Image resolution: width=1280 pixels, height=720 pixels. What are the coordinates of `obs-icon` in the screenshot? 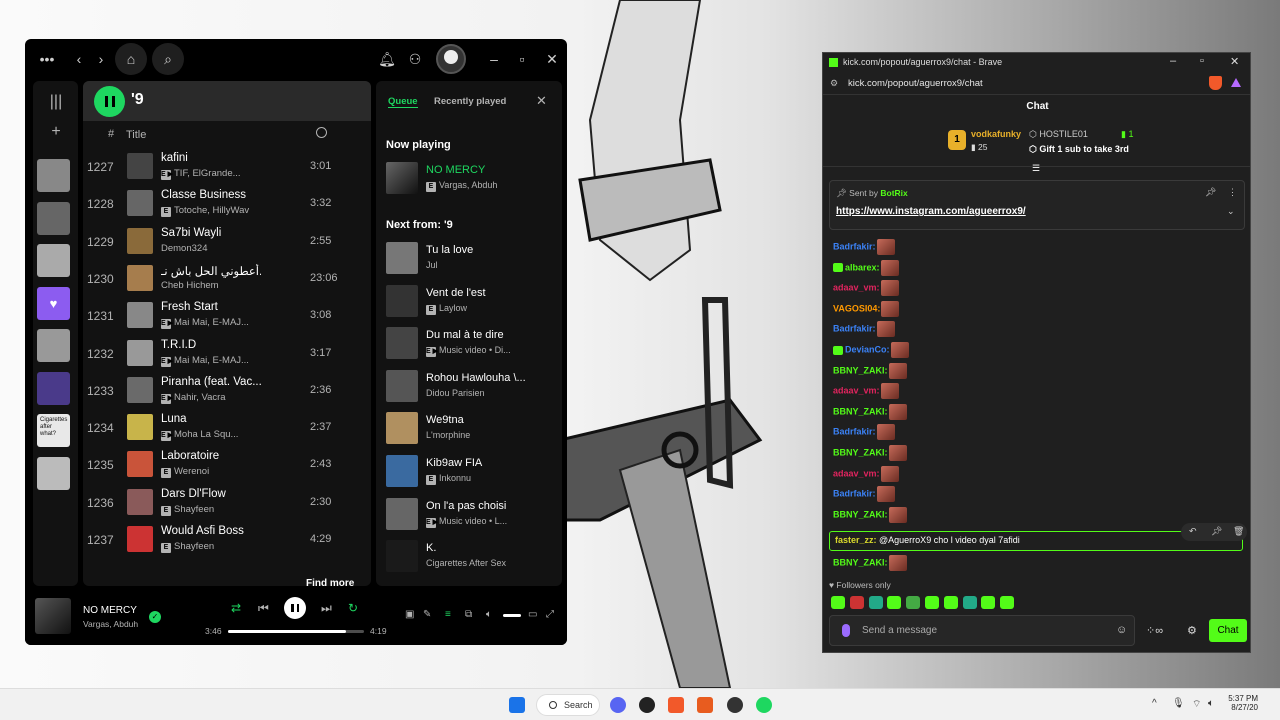 It's located at (735, 705).